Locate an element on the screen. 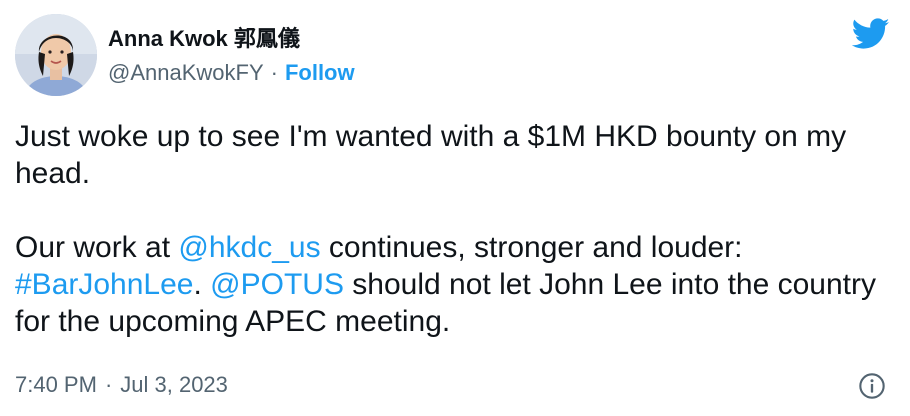  twitter-bird-icon is located at coordinates (871, 34).